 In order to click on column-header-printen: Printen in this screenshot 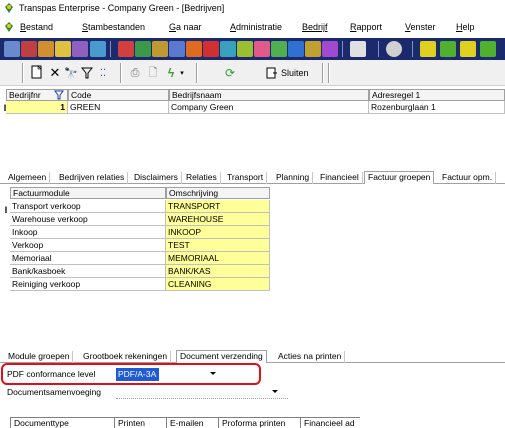, I will do `click(140, 422)`.